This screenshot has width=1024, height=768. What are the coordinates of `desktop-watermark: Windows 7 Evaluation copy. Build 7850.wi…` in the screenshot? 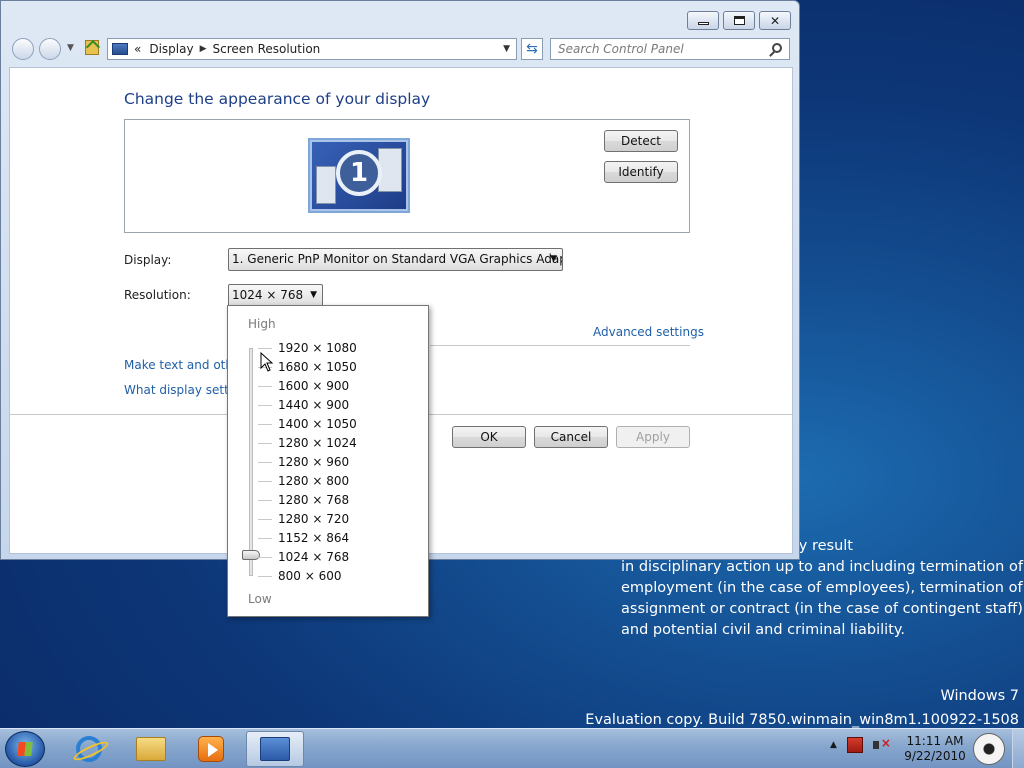 It's located at (802, 708).